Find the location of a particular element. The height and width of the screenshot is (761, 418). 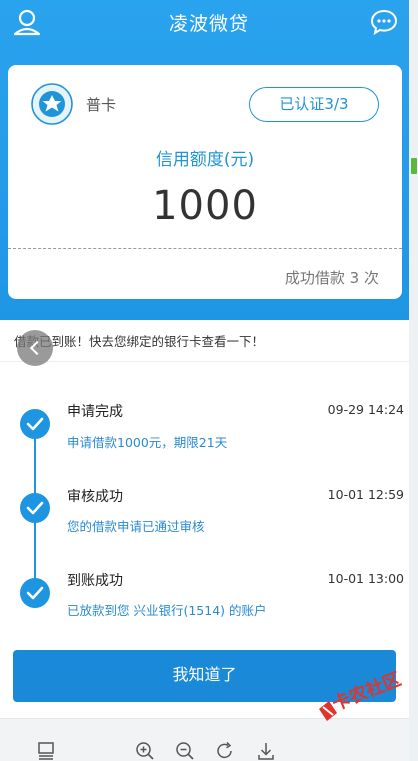

step-time: 10-01 13:00 is located at coordinates (365, 578).